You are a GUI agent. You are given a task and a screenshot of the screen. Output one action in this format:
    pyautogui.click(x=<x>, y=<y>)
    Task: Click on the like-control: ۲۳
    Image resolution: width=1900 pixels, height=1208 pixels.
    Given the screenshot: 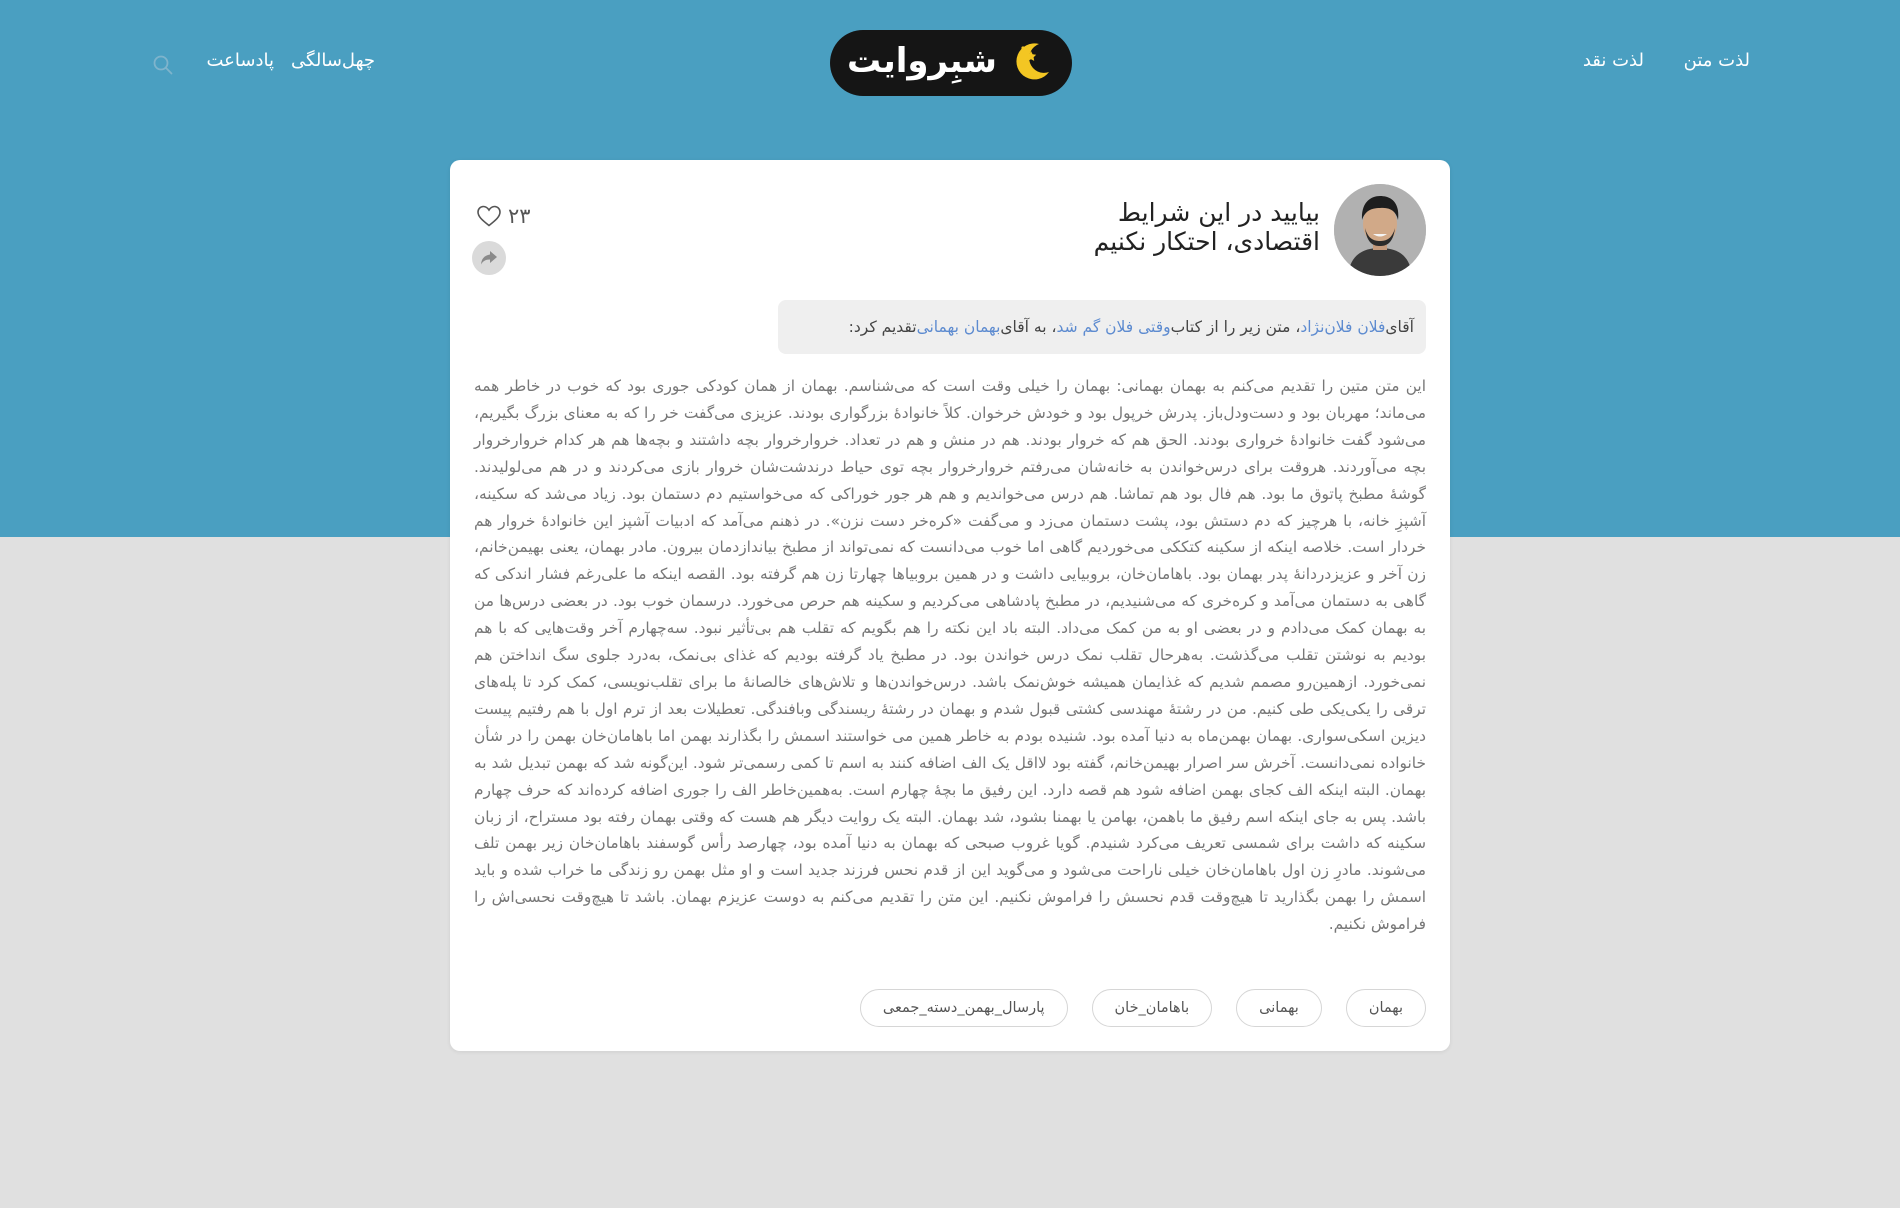 What is the action you would take?
    pyautogui.click(x=503, y=216)
    